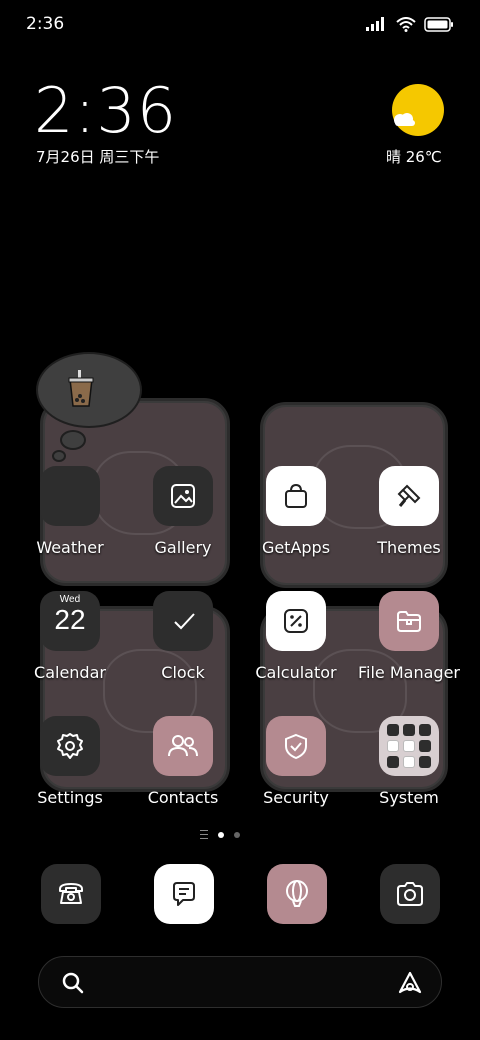 The image size is (480, 1040). What do you see at coordinates (296, 621) in the screenshot?
I see `calculator-icon` at bounding box center [296, 621].